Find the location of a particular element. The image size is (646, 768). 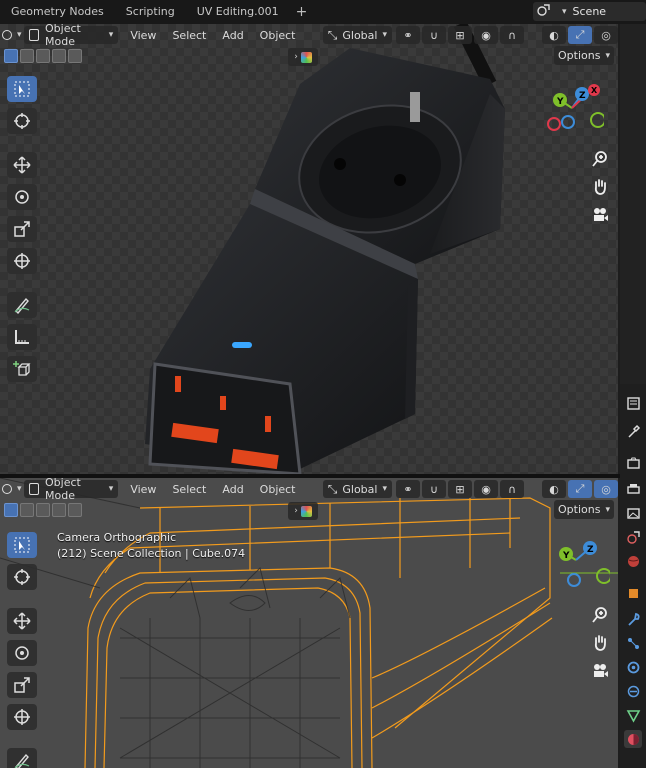

tab-tool is located at coordinates (633, 431).